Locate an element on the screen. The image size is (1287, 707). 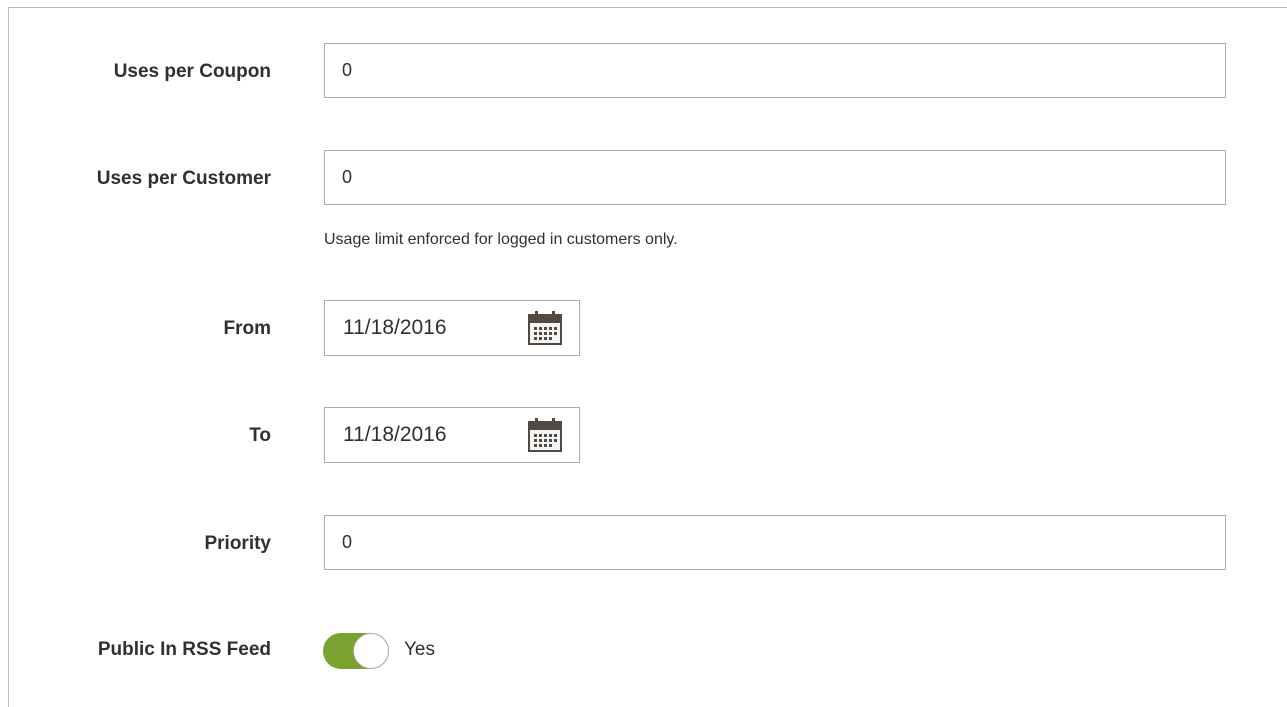
uses-per-coupon-label: Uses per Coupon is located at coordinates (192, 71).